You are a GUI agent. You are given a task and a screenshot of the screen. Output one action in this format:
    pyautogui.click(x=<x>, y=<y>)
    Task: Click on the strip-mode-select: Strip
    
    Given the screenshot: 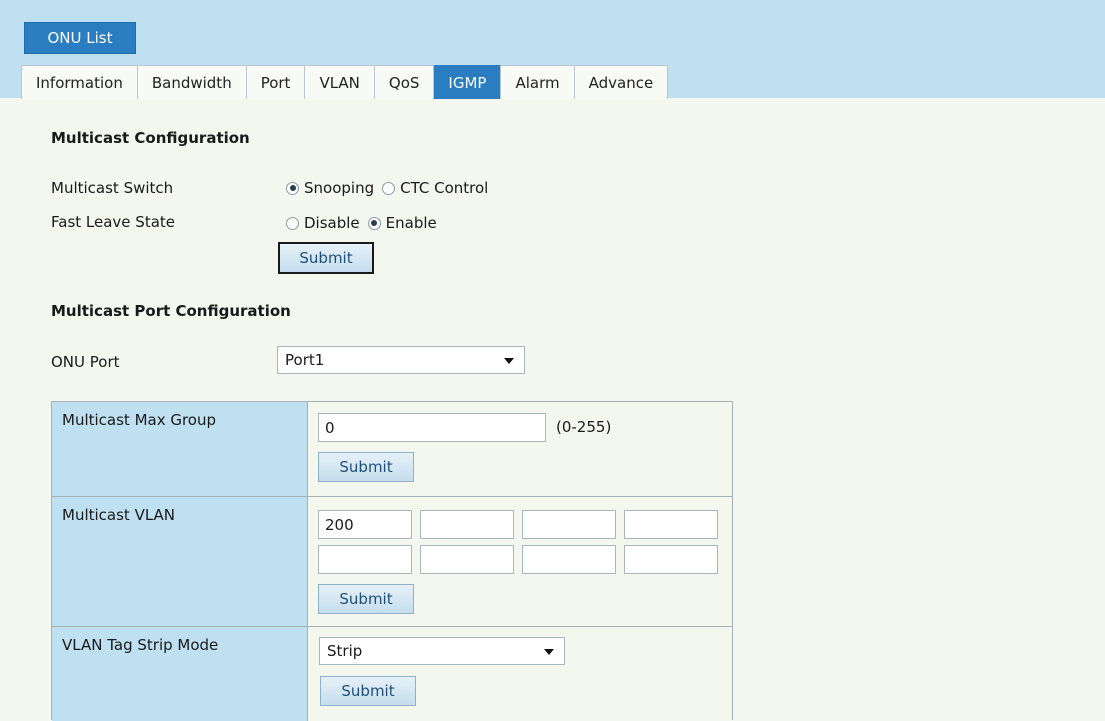 What is the action you would take?
    pyautogui.click(x=442, y=651)
    